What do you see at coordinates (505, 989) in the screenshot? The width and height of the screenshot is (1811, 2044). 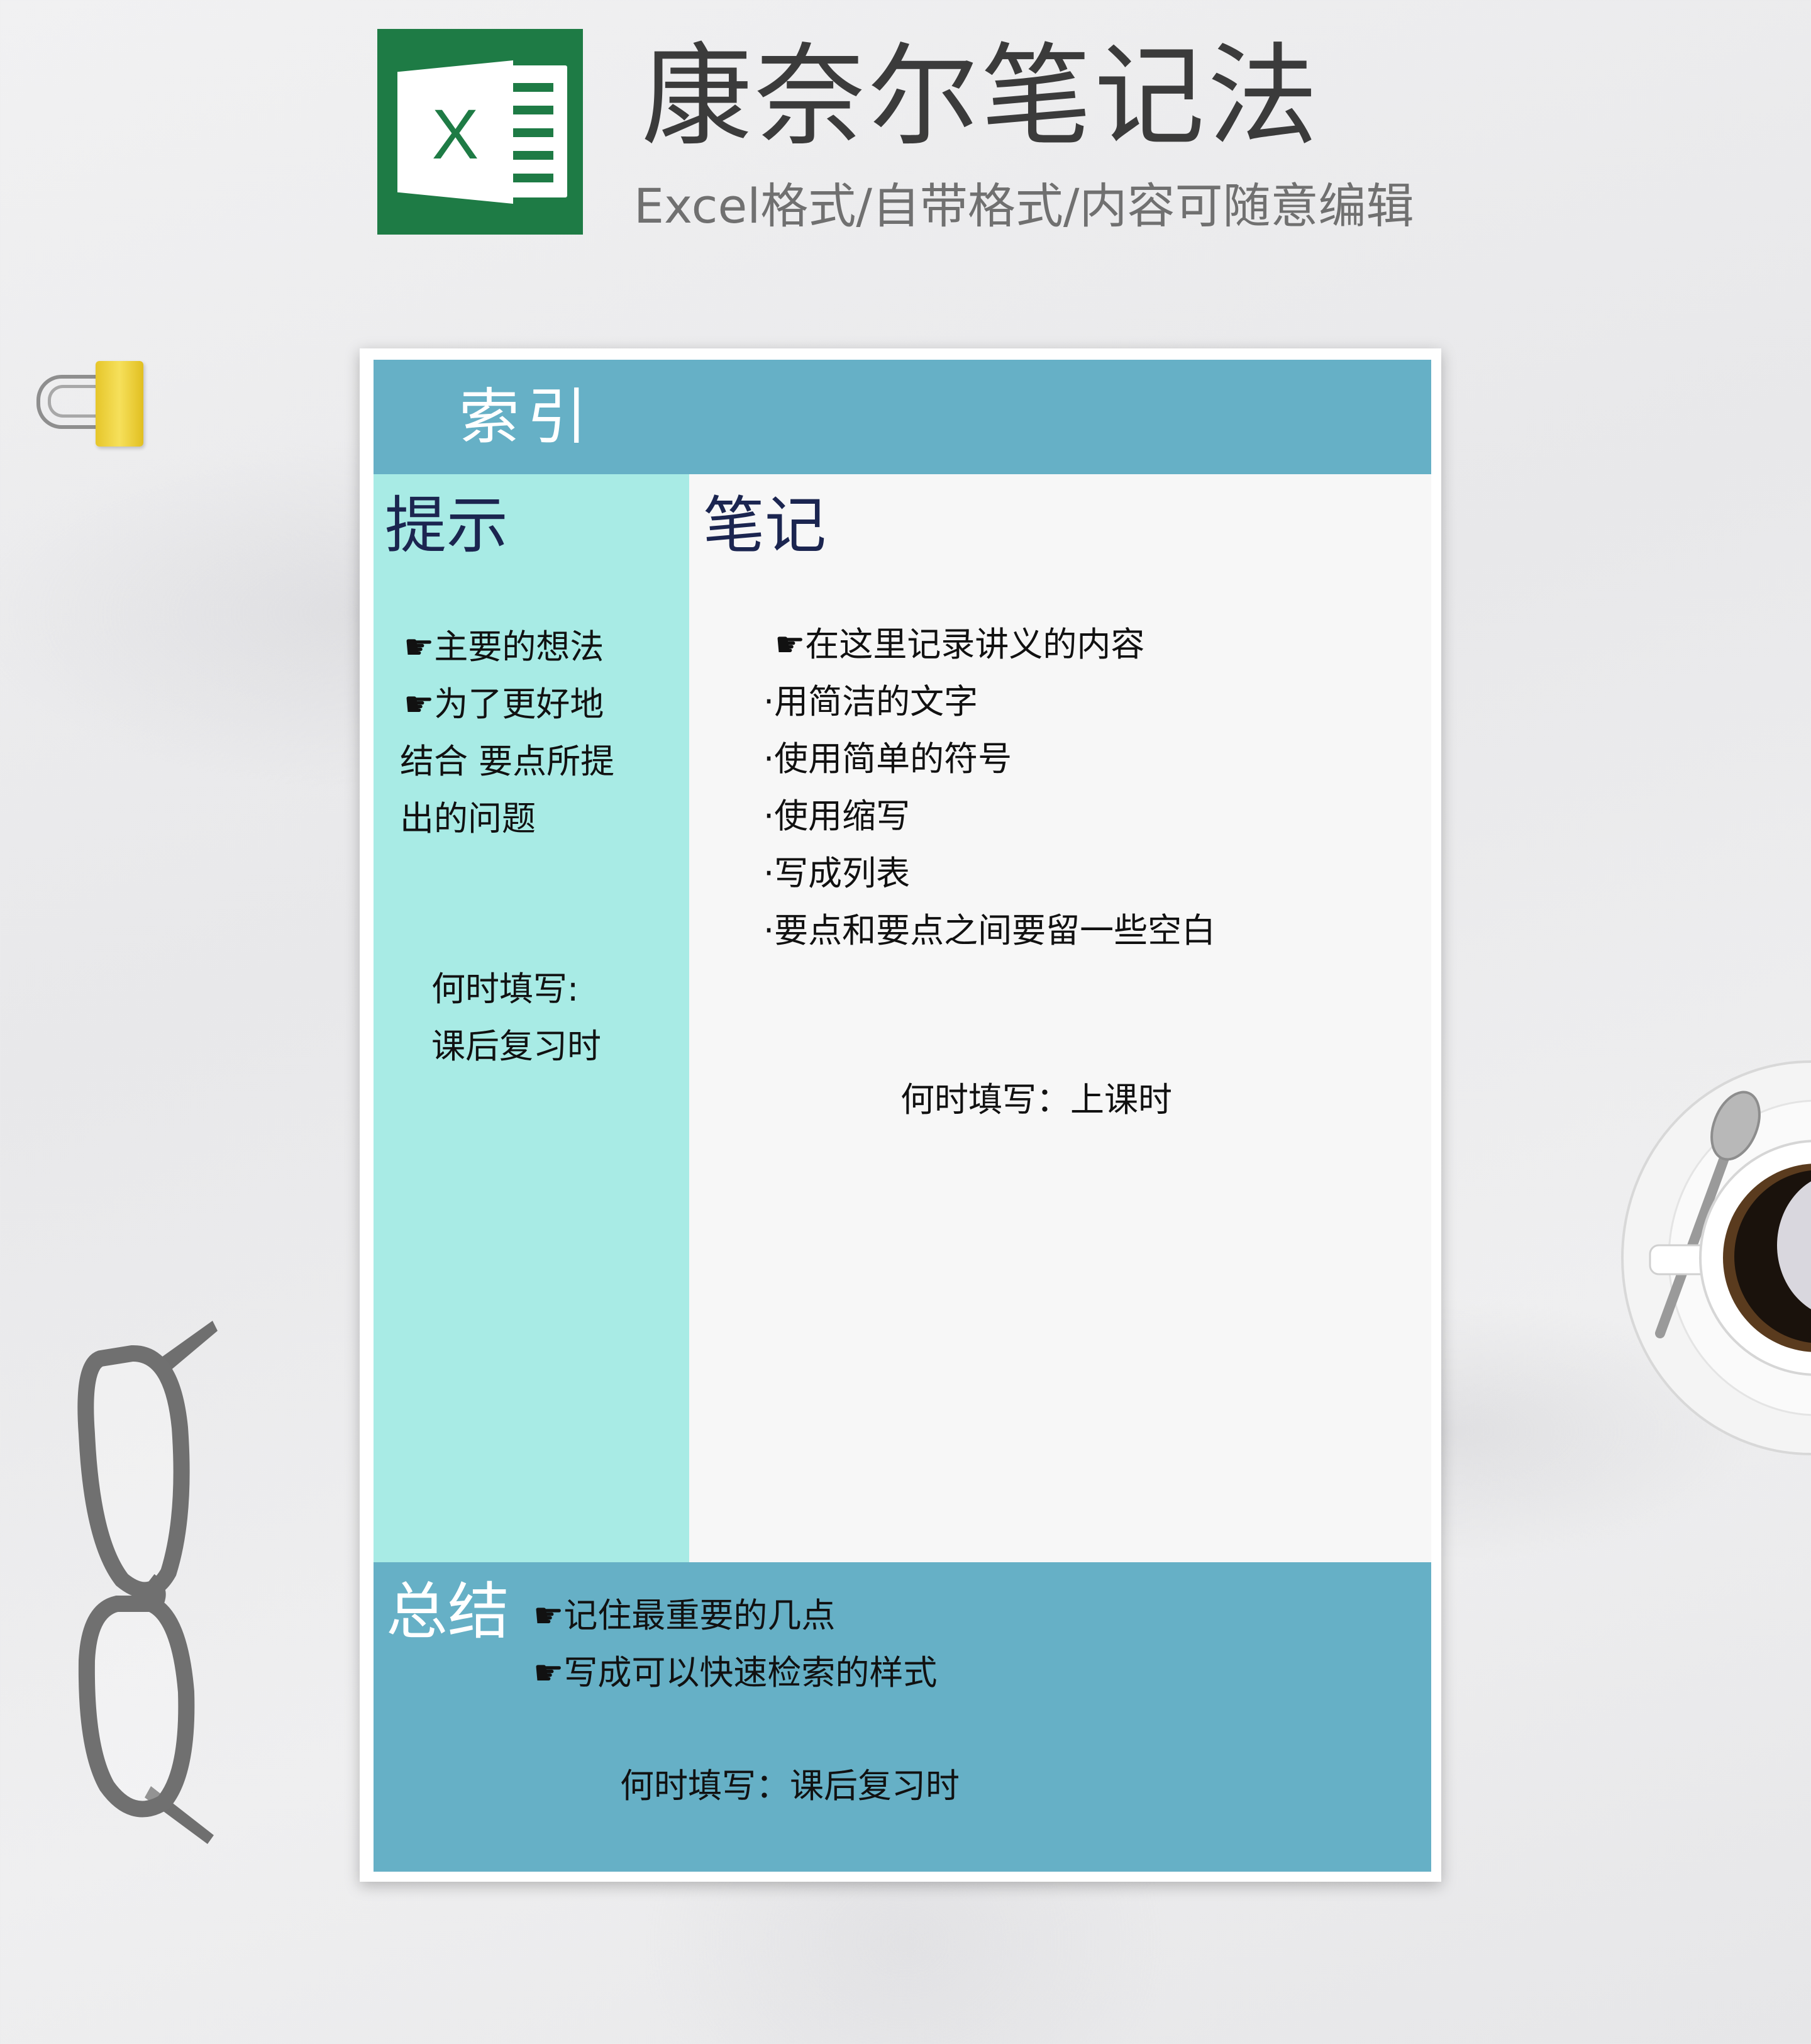 I see `cue-when-label: 何时填写:` at bounding box center [505, 989].